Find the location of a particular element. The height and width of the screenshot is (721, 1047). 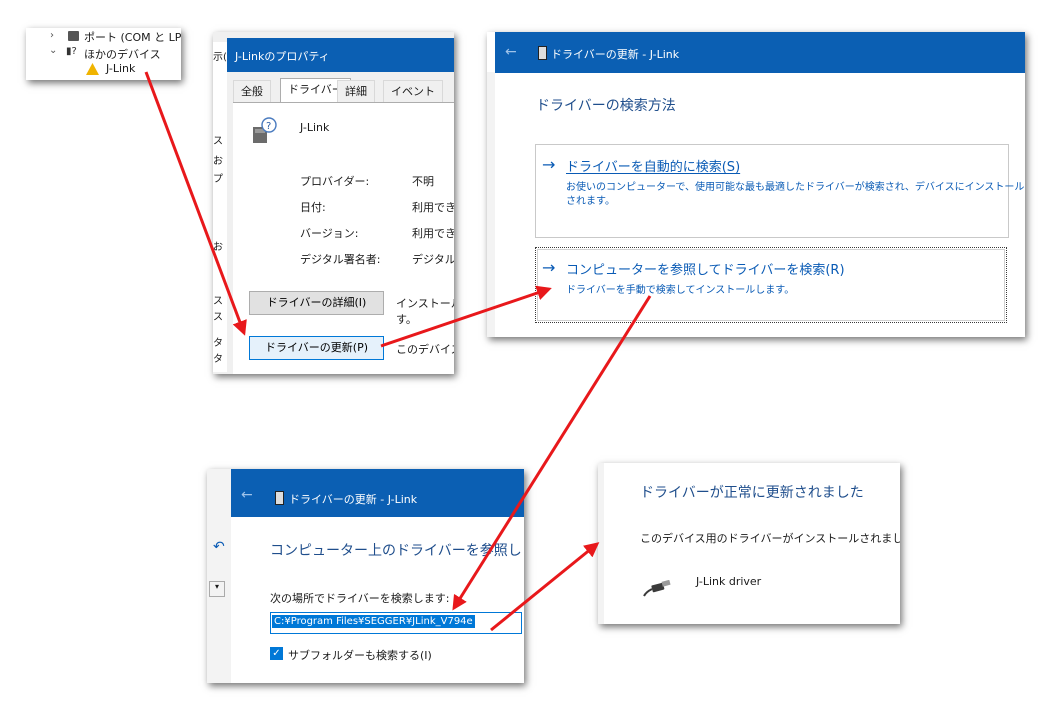

update-titlebar: ← ドライバーの更新 - J-Link is located at coordinates (760, 52).